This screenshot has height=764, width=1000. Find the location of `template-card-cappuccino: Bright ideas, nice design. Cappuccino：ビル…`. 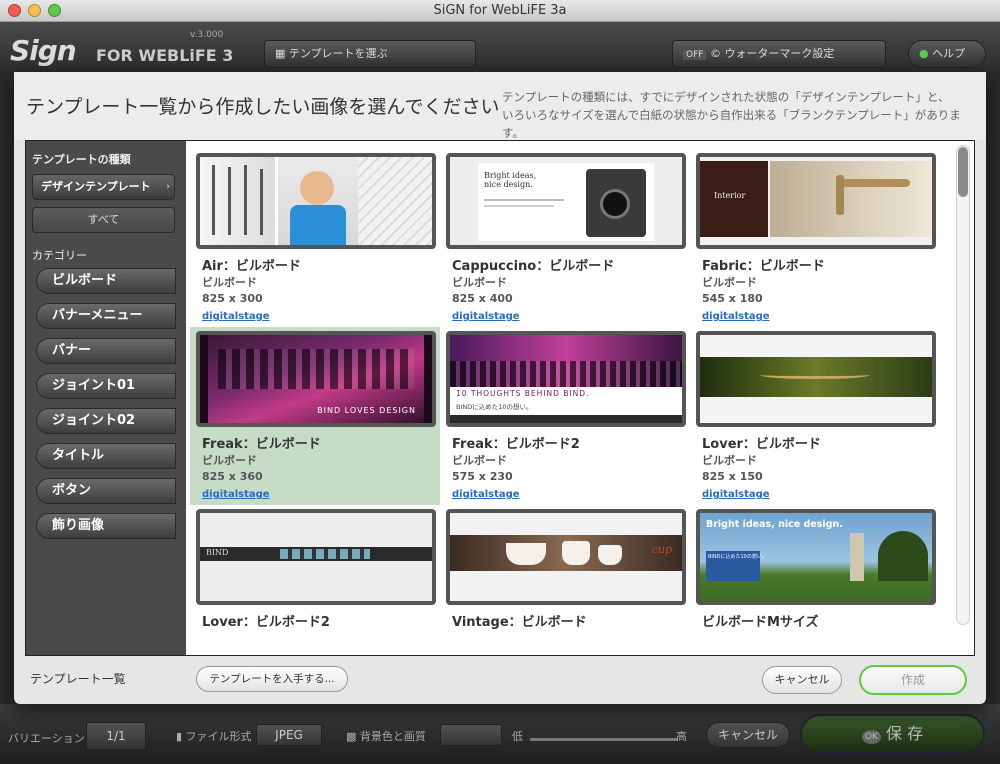

template-card-cappuccino: Bright ideas, nice design. Cappuccino：ビル… is located at coordinates (565, 238).